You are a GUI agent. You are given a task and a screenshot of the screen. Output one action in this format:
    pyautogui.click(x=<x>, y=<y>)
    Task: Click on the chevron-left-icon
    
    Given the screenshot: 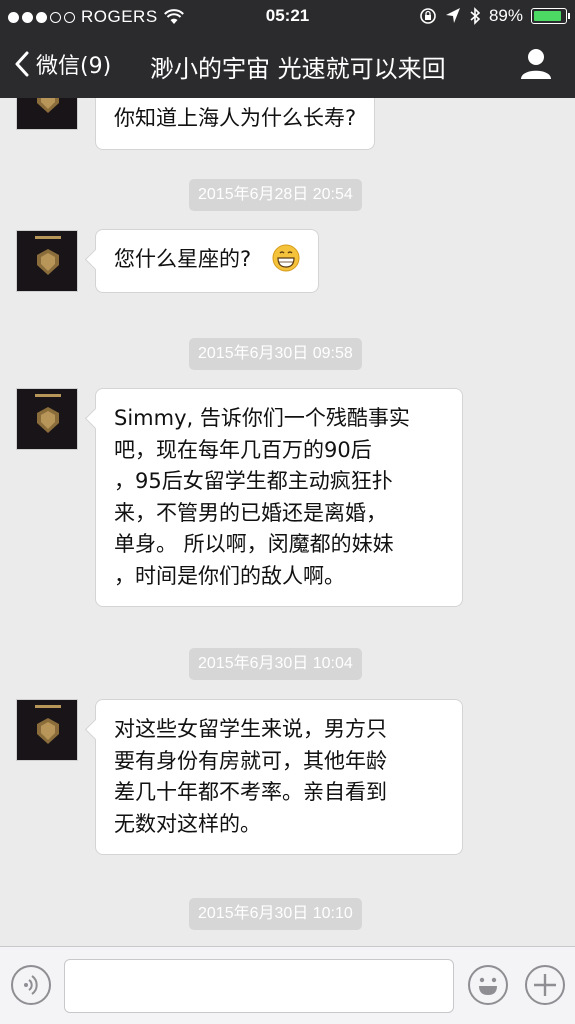 What is the action you would take?
    pyautogui.click(x=22, y=64)
    